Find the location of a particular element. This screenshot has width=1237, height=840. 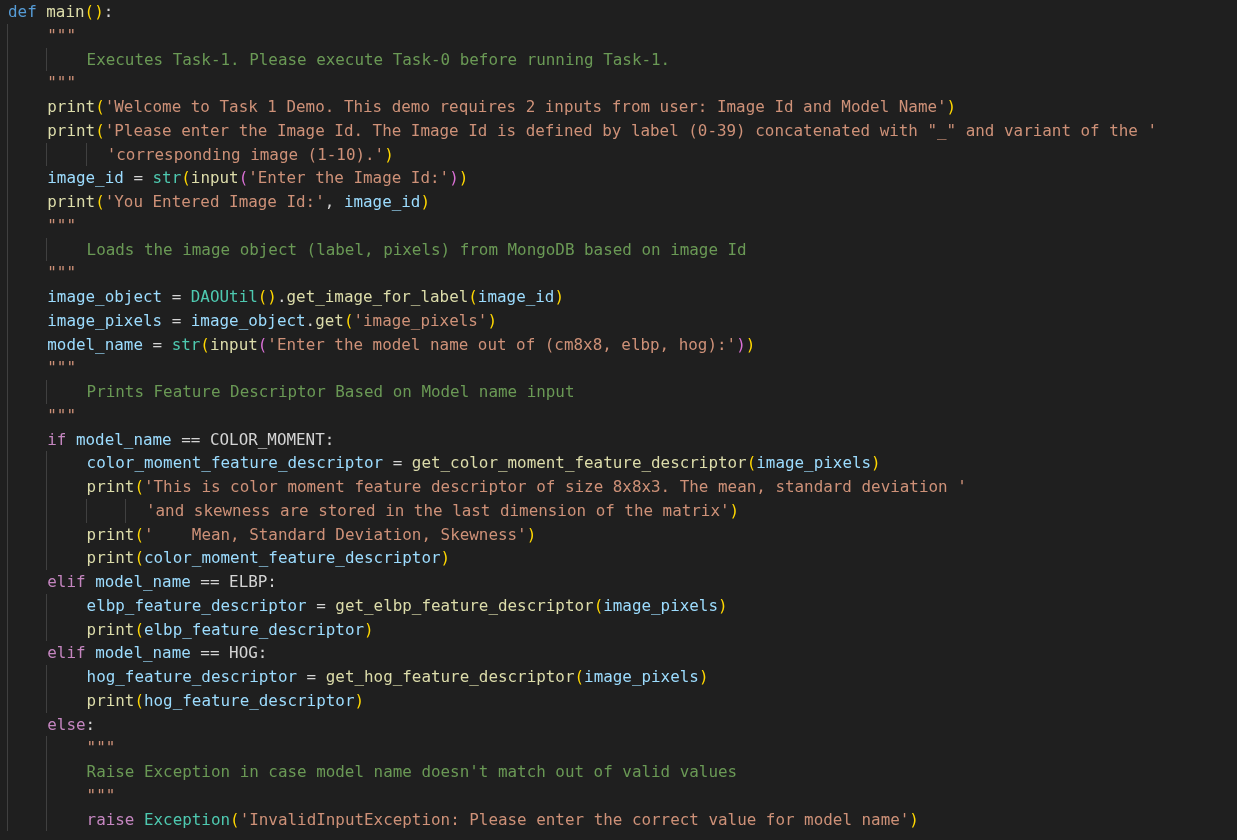

code-line: elif model_name == HOG: is located at coordinates (138, 653).